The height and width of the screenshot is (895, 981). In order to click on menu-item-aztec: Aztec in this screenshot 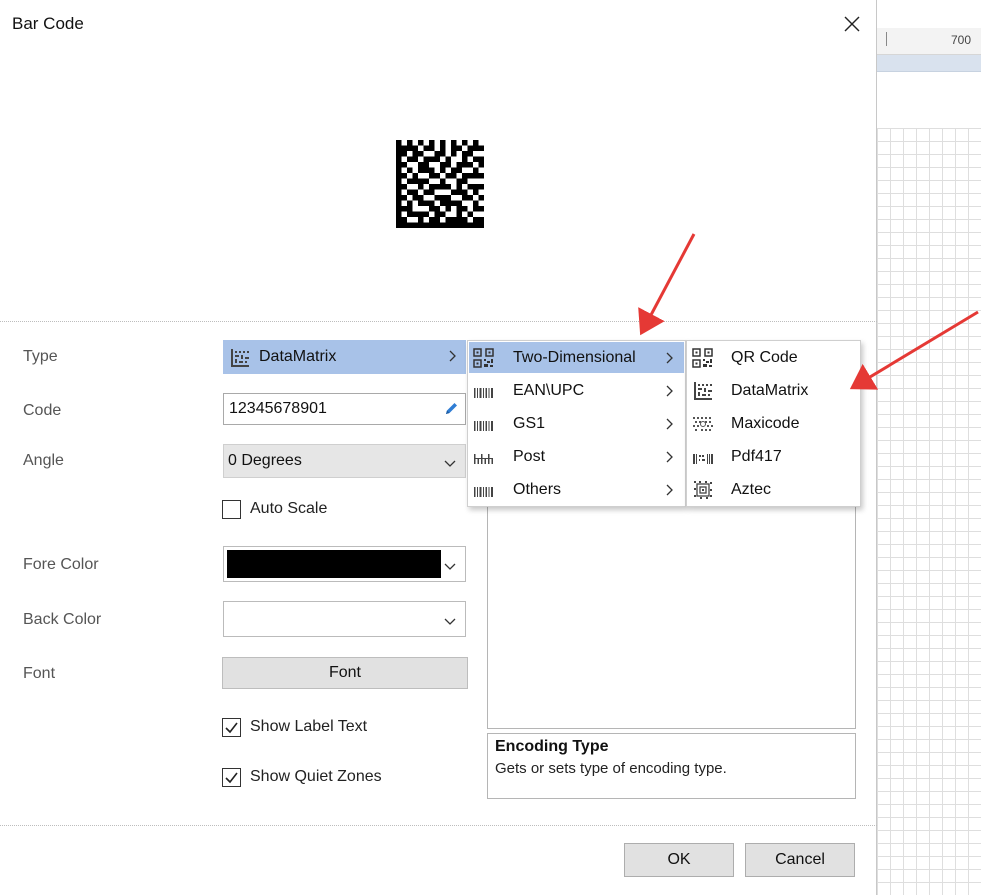, I will do `click(773, 489)`.